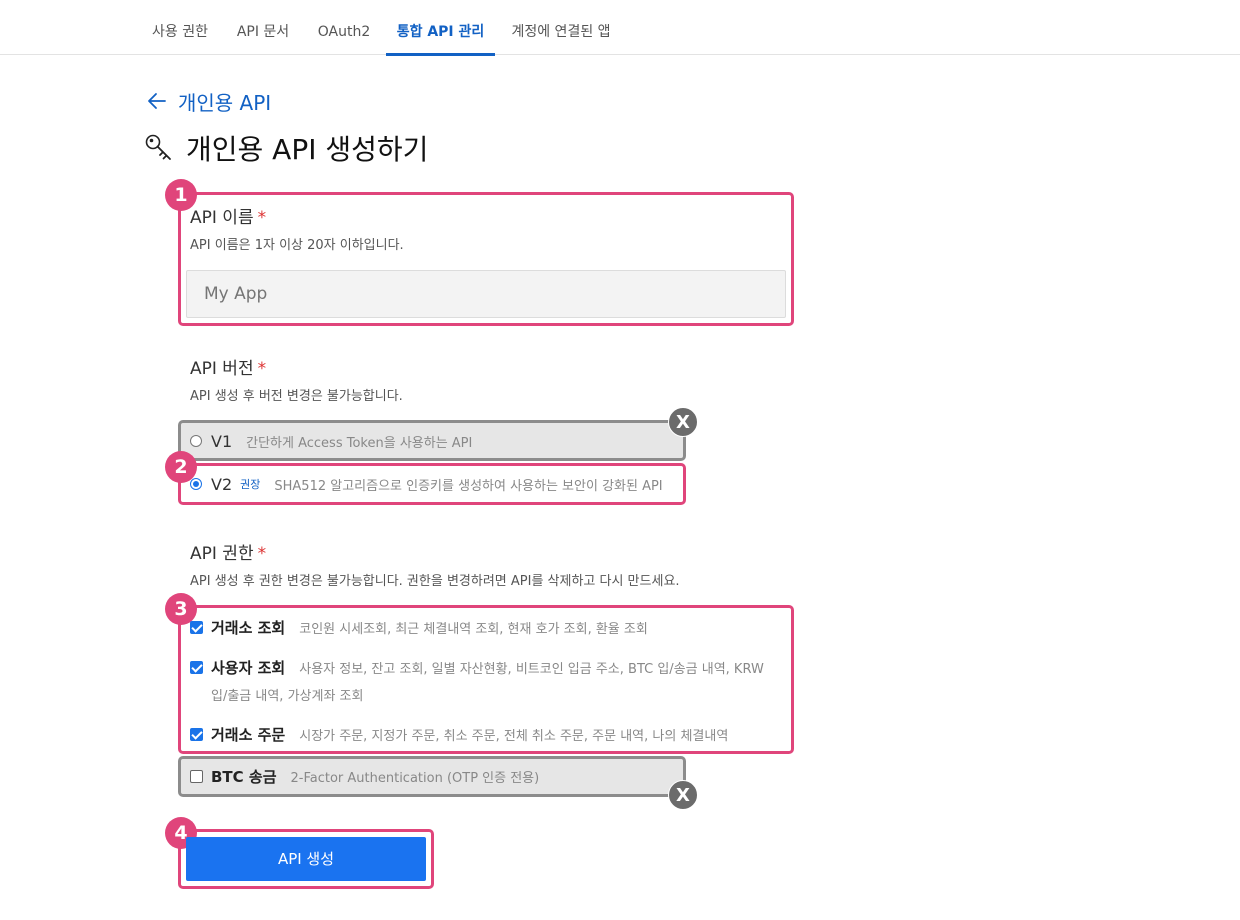 This screenshot has width=1240, height=920. What do you see at coordinates (157, 101) in the screenshot?
I see `arrow-left-icon` at bounding box center [157, 101].